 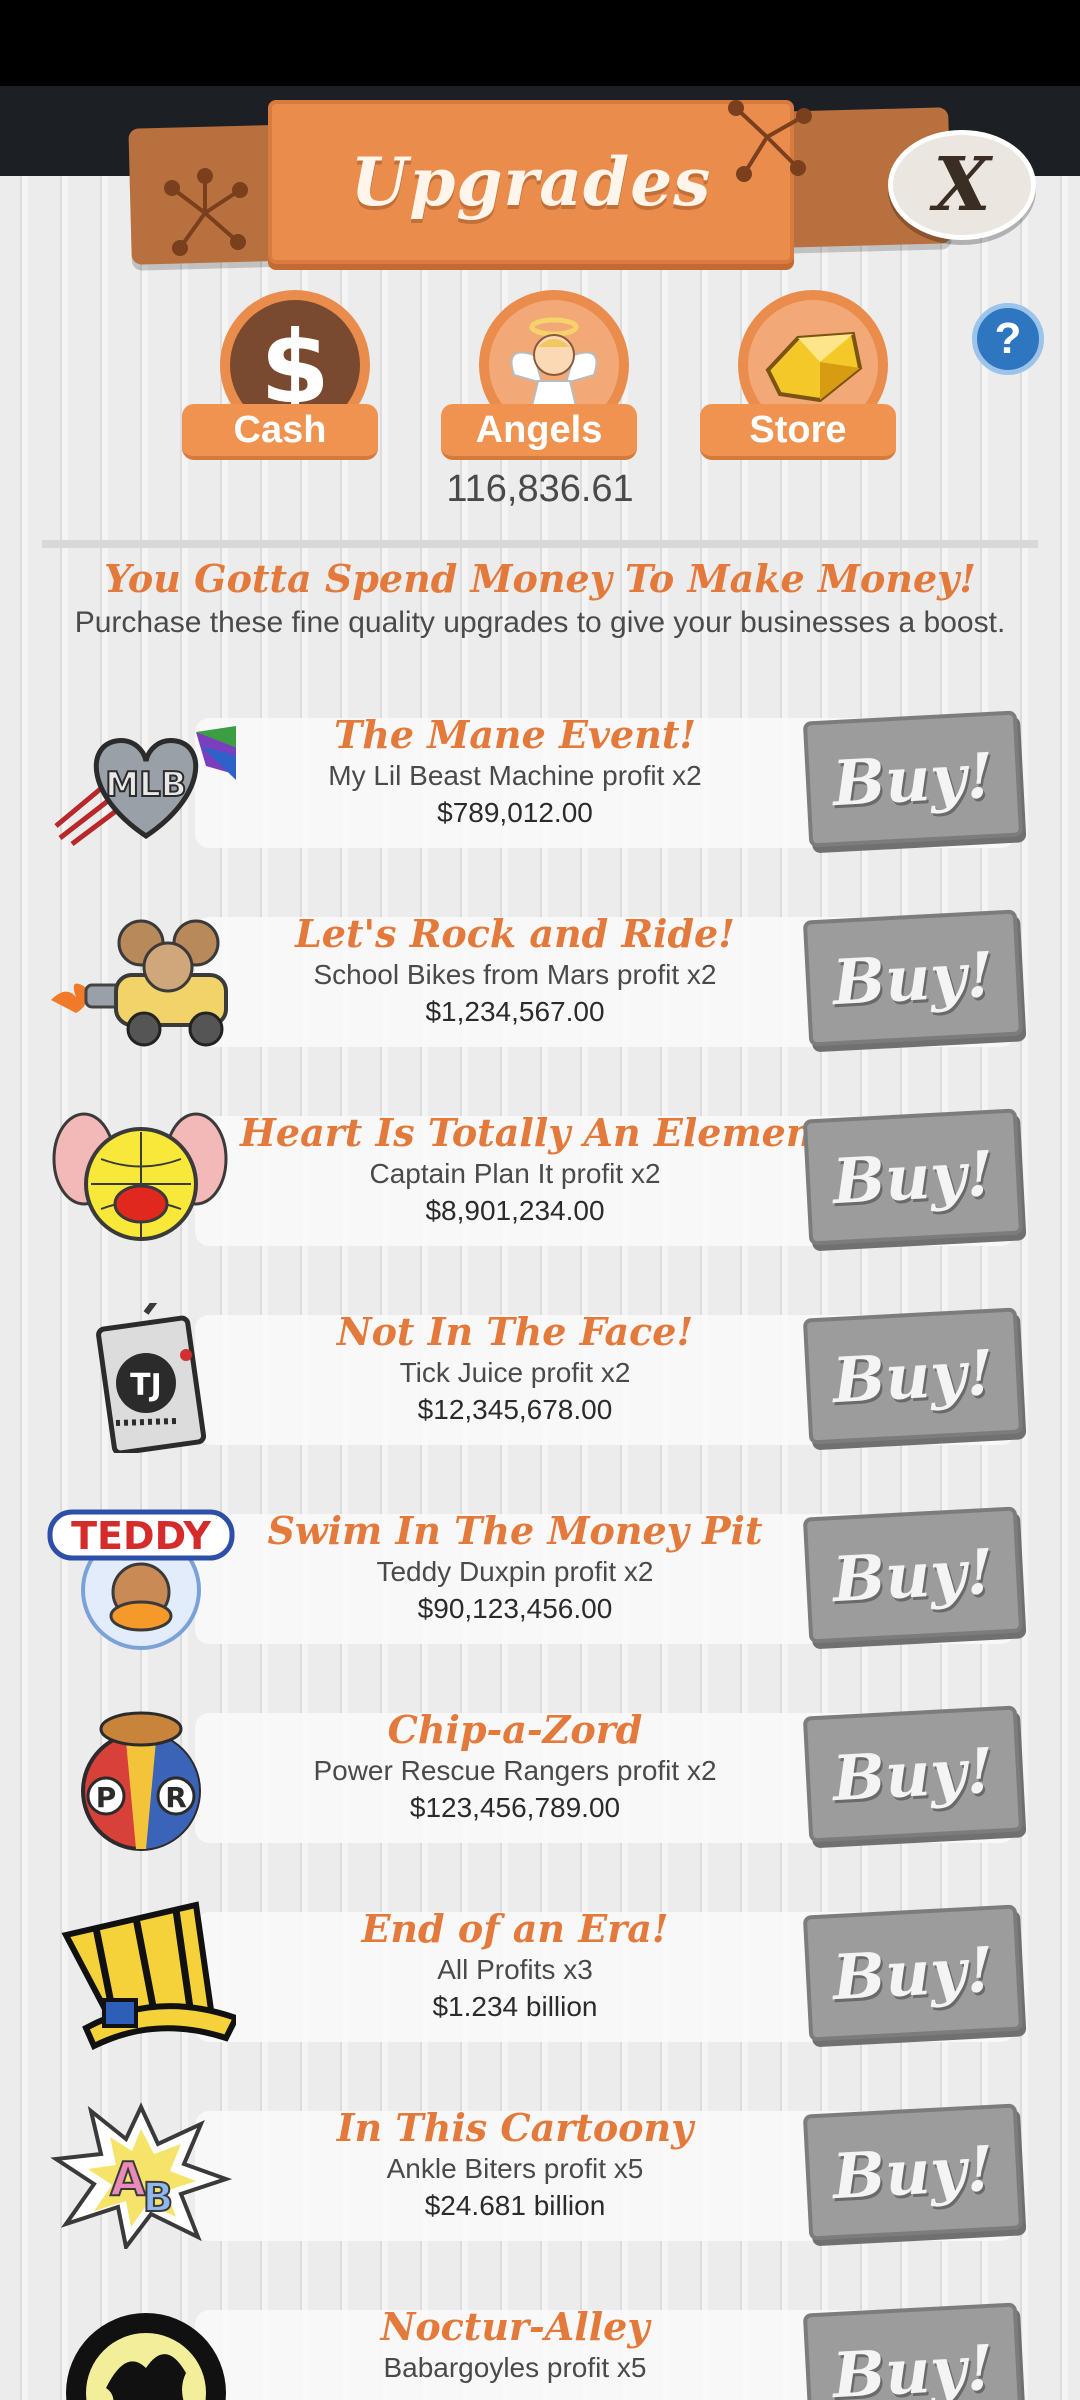 I want to click on header-banner: Upgrades, so click(x=531, y=182).